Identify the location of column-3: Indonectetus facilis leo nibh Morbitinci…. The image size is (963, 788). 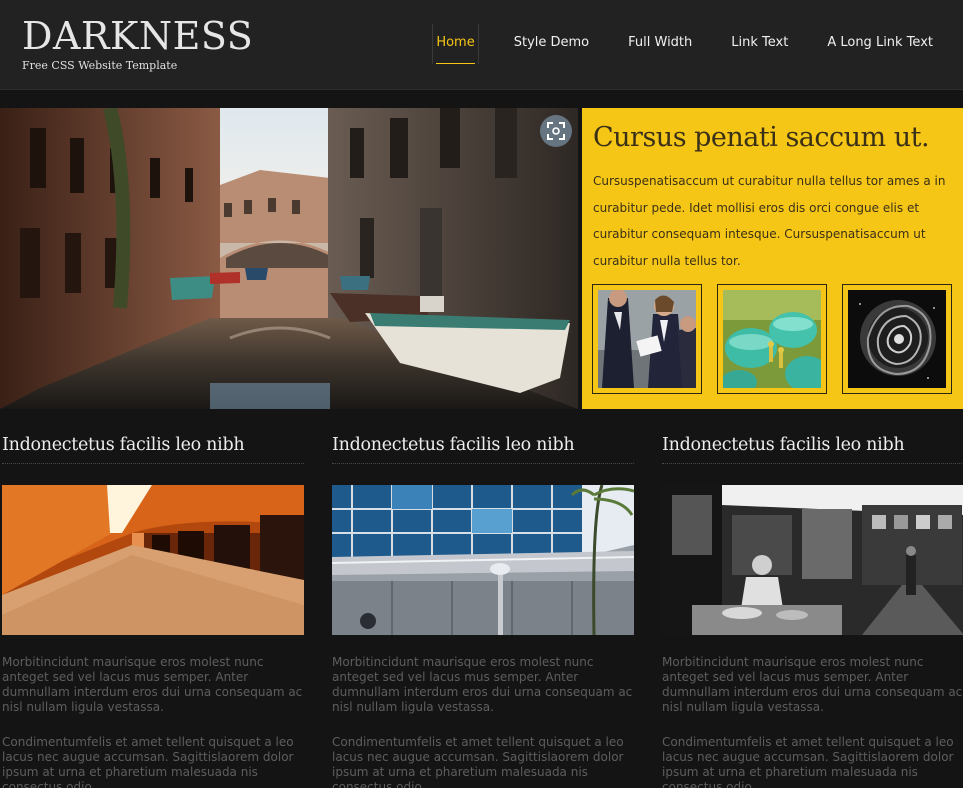
(812, 608).